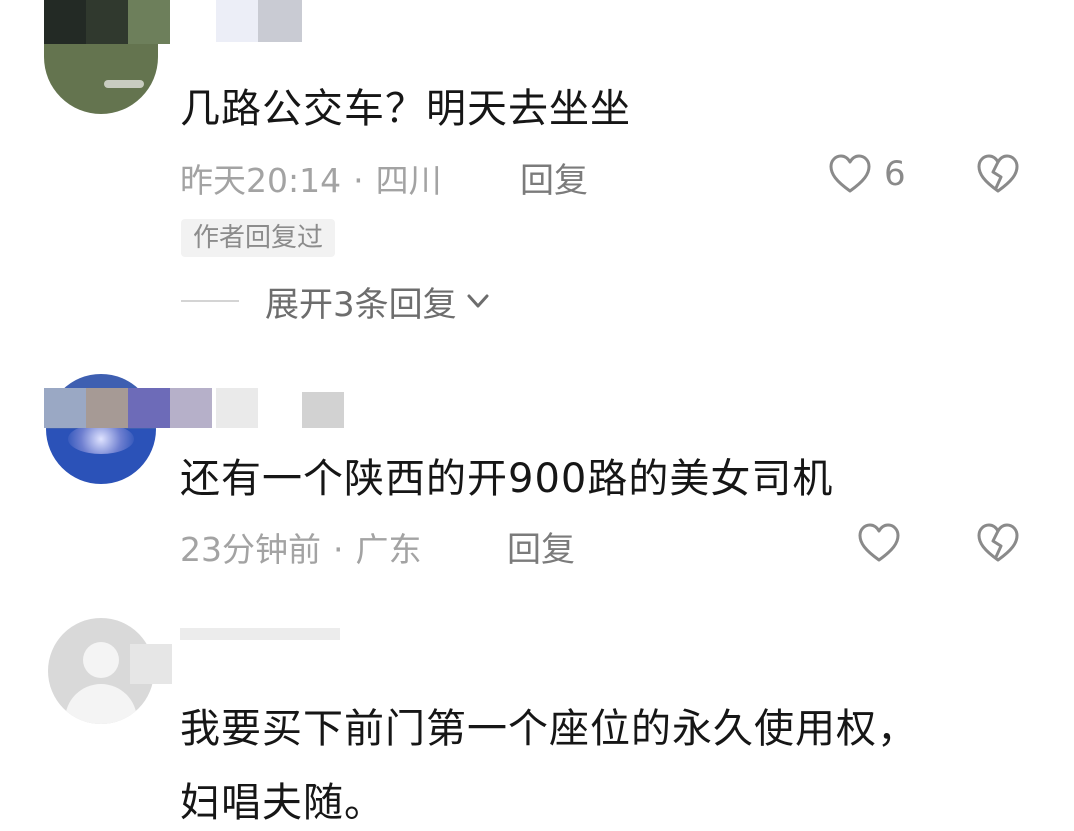 This screenshot has width=1074, height=831. I want to click on chevron-down-icon, so click(478, 301).